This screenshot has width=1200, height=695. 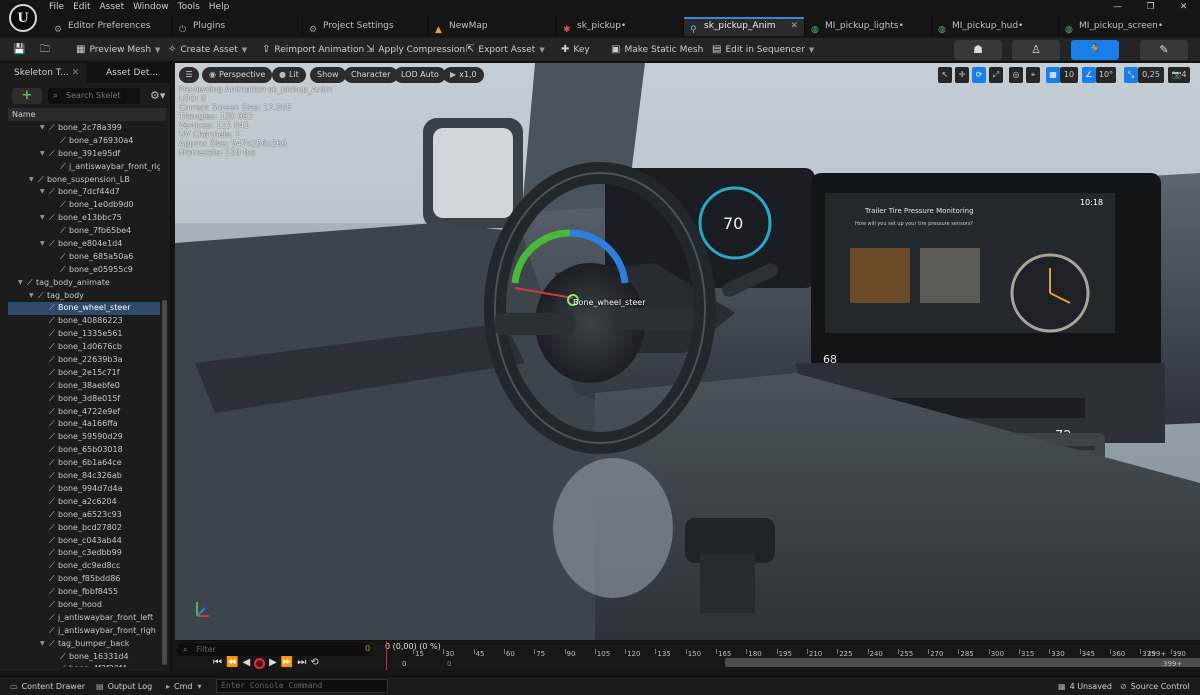 What do you see at coordinates (84, 283) in the screenshot?
I see `bone-tree-row: ▼ ⟋ tag_body_animate` at bounding box center [84, 283].